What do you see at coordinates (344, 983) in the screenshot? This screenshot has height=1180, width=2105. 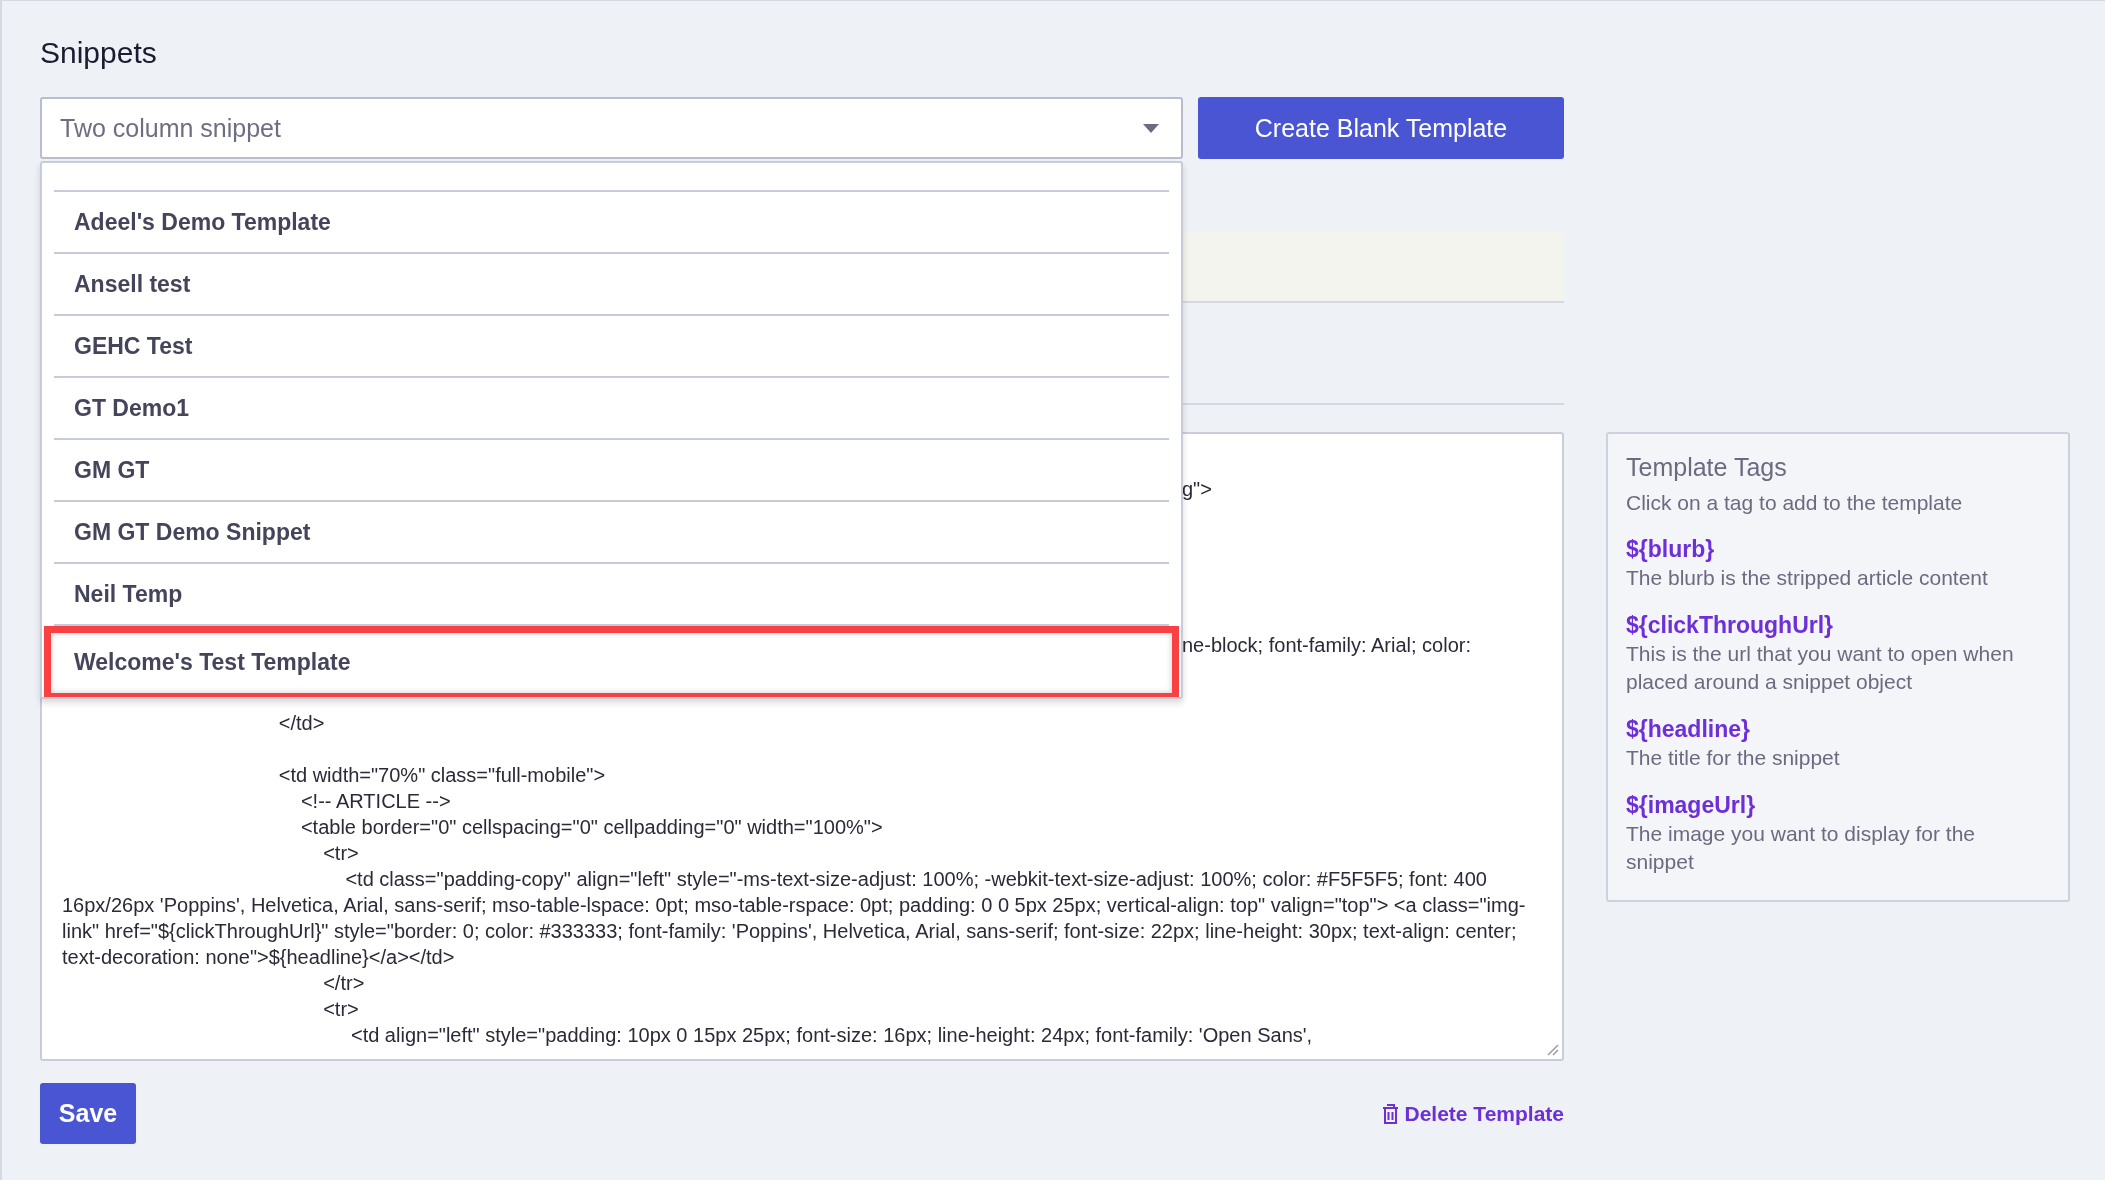 I see `code-line: </tr>` at bounding box center [344, 983].